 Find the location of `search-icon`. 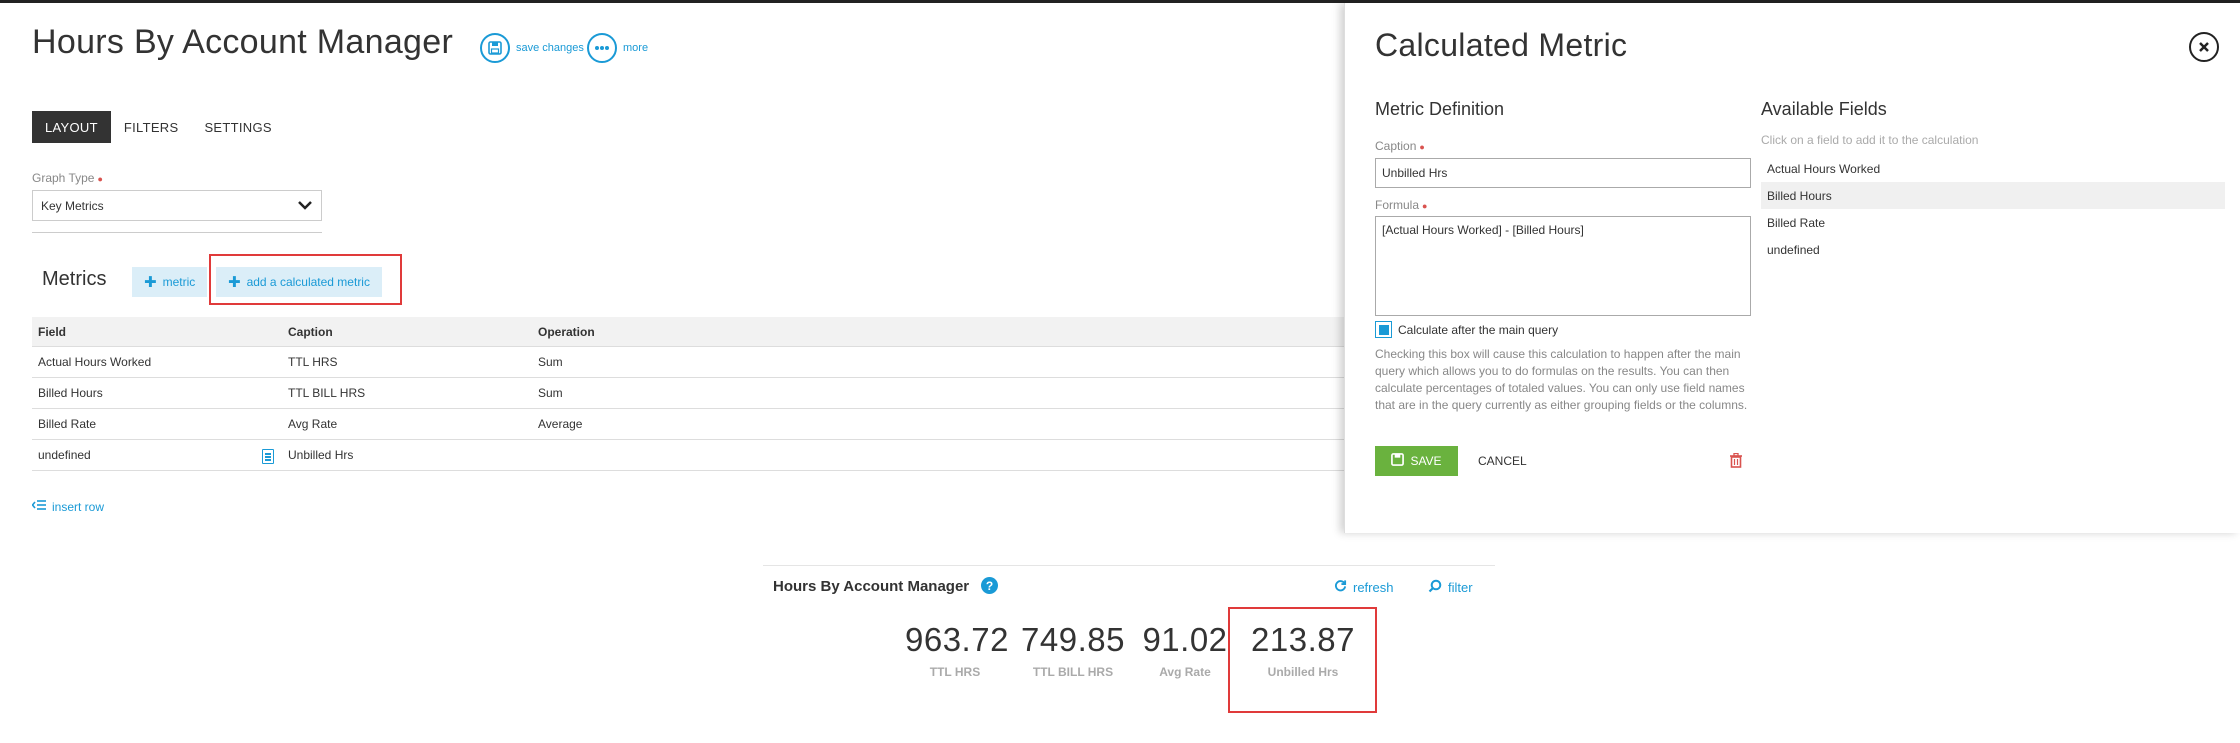

search-icon is located at coordinates (1435, 587).